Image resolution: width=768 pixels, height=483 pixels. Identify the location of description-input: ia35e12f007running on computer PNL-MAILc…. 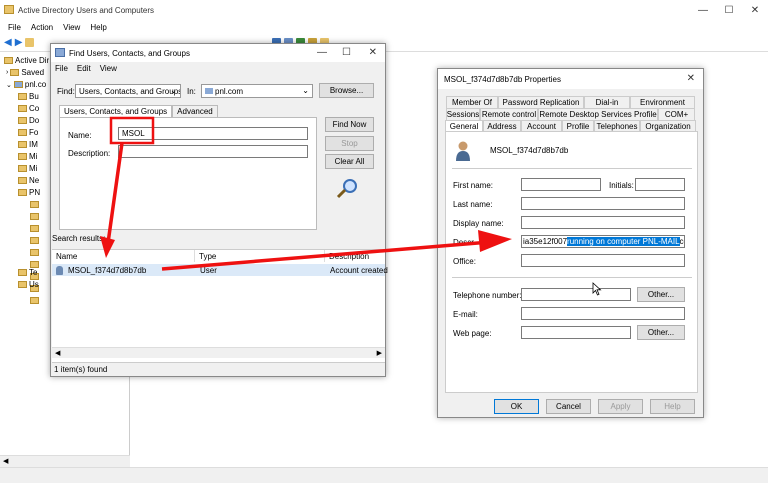
(603, 241).